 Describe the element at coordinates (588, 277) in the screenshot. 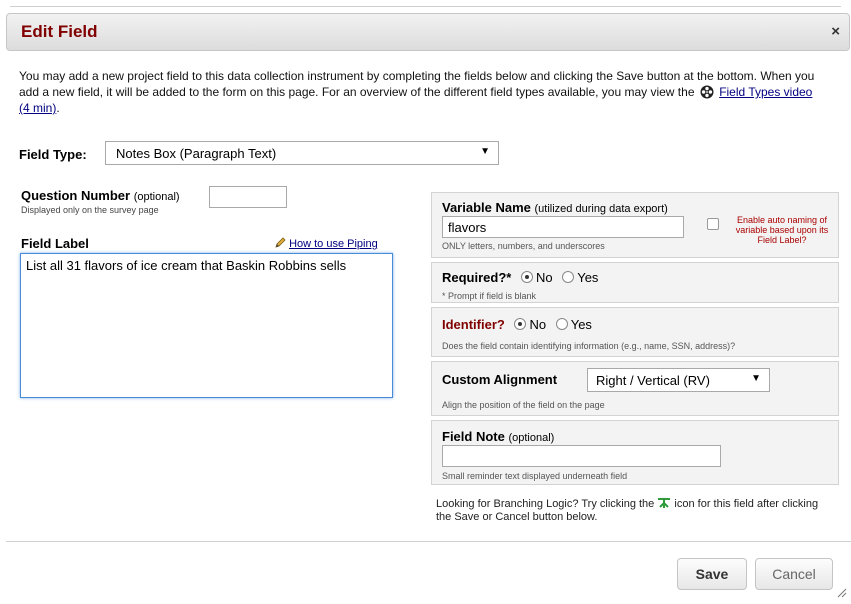

I see `required-yes-label: Yes` at that location.